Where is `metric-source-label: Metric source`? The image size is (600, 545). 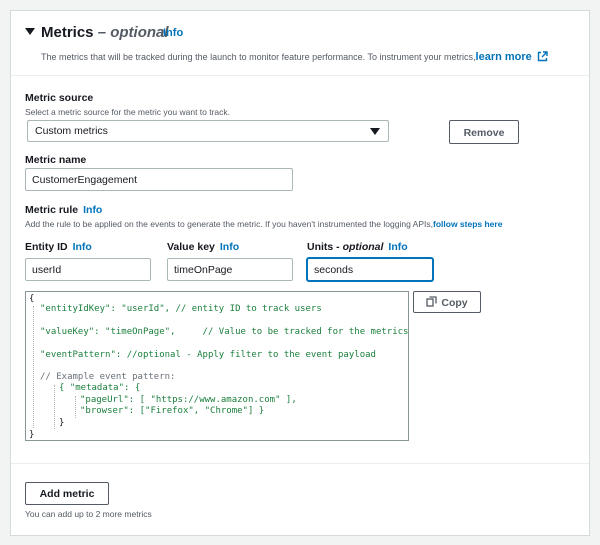
metric-source-label: Metric source is located at coordinates (59, 98).